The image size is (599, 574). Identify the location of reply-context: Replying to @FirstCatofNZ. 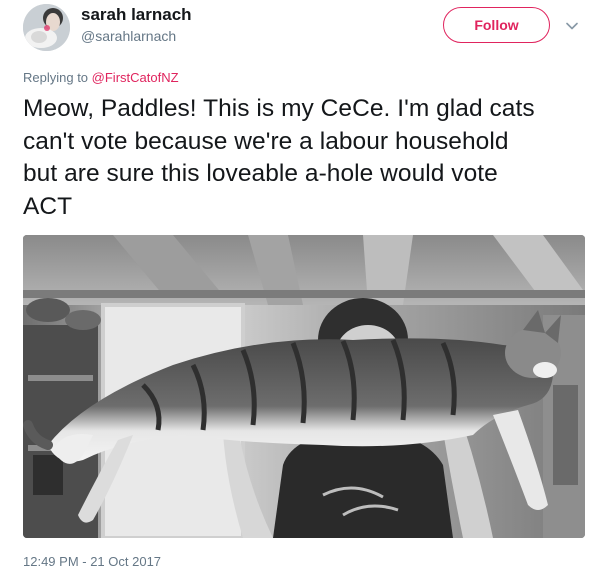
(101, 77).